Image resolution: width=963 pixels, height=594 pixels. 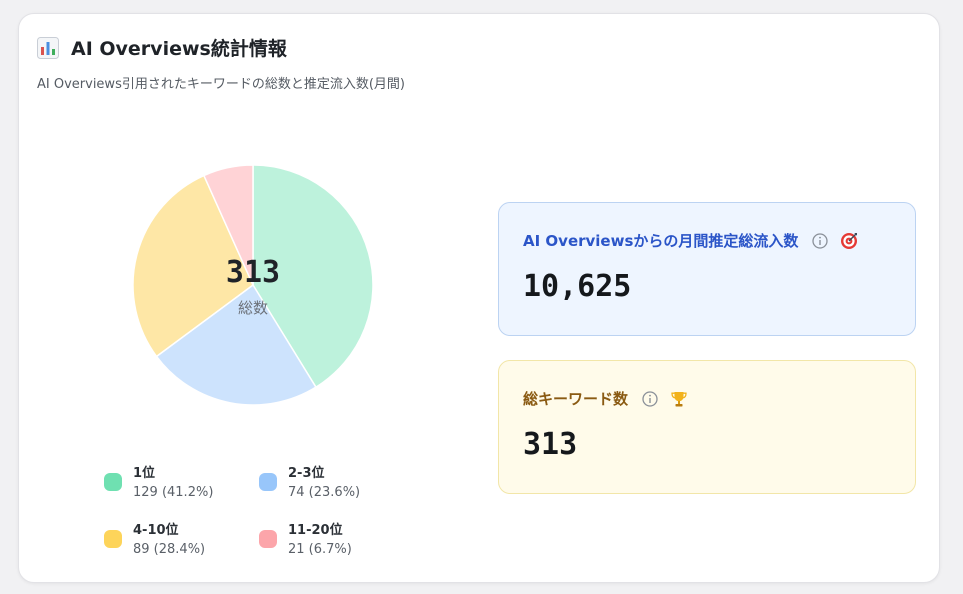 I want to click on keywords-stat-box: 総キーワード数 313, so click(x=707, y=427).